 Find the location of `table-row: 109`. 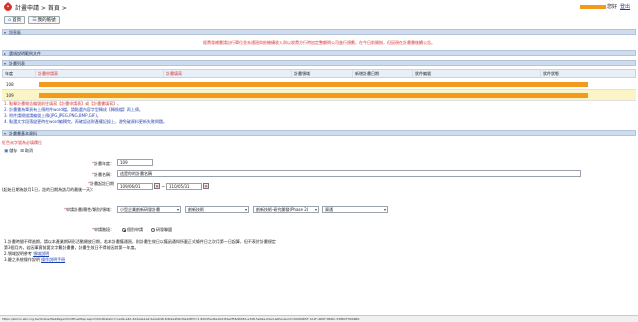

table-row: 109 is located at coordinates (319, 95).